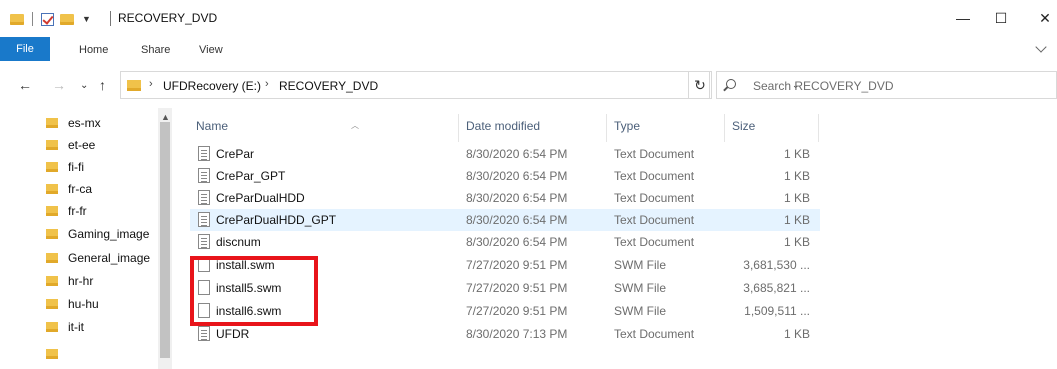  I want to click on quick-access-toolbar: ▼, so click(53, 19).